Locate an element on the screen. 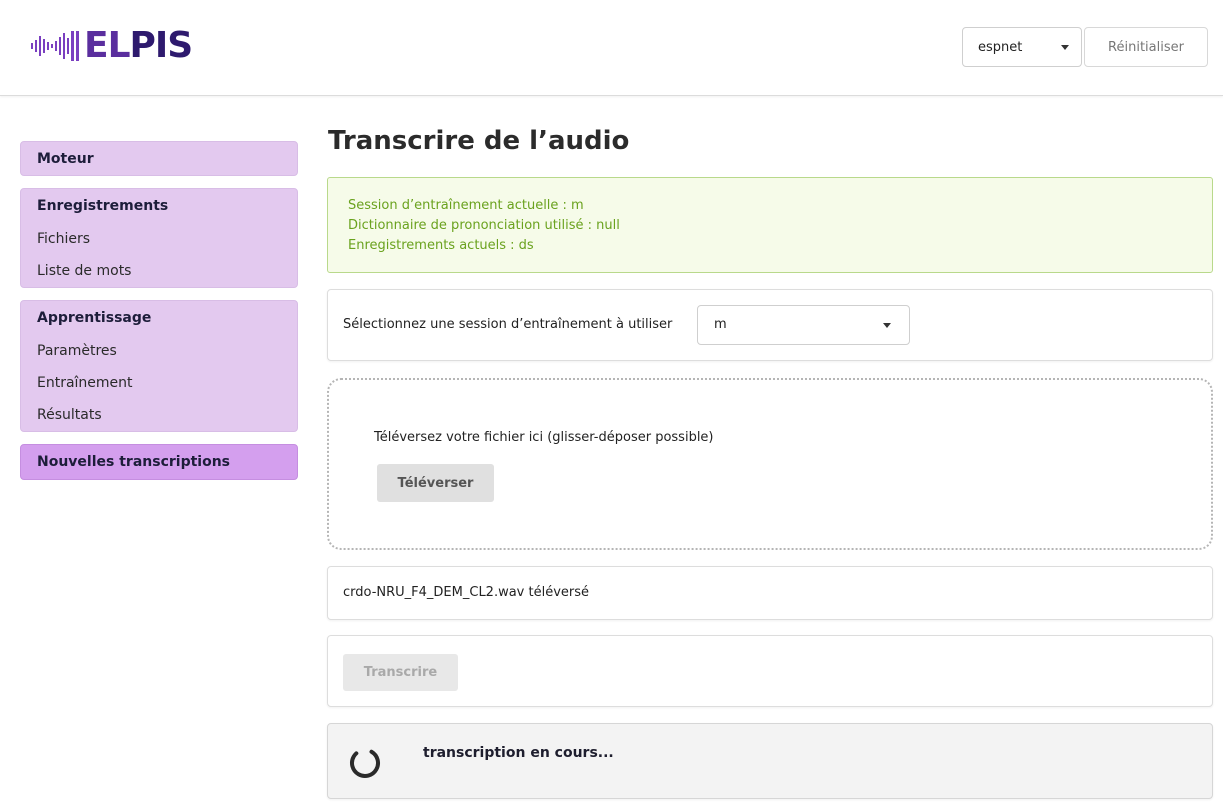  info-current-session: Session d’entraînement actuelle : m is located at coordinates (466, 205).